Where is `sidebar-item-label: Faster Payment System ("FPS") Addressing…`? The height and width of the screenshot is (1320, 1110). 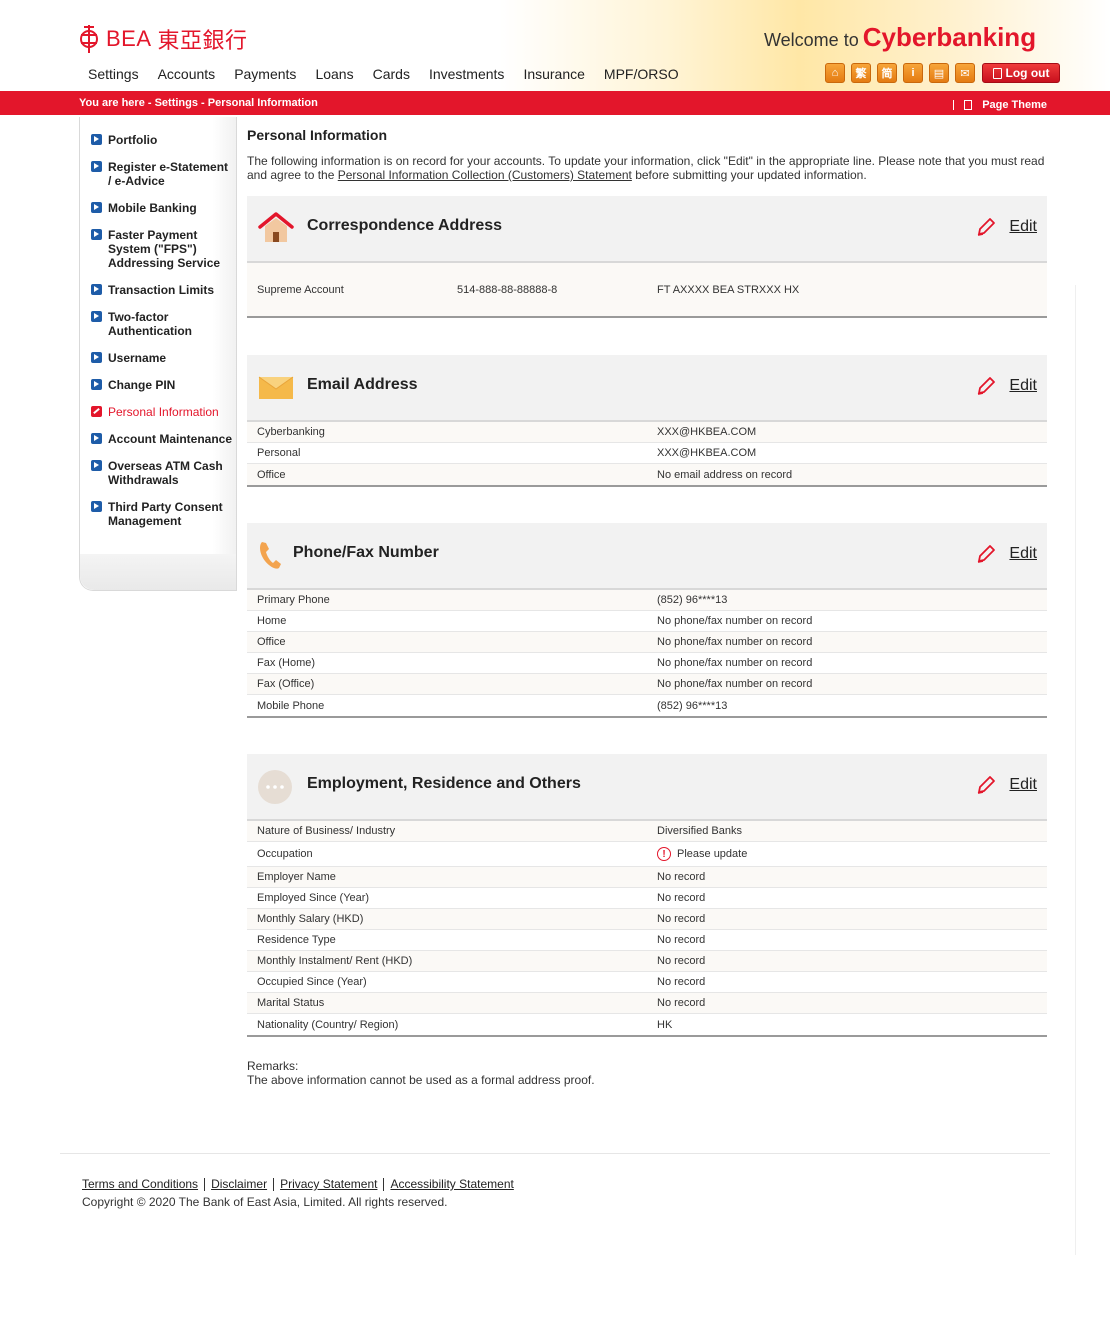
sidebar-item-label: Faster Payment System ("FPS") Addressing… is located at coordinates (164, 249).